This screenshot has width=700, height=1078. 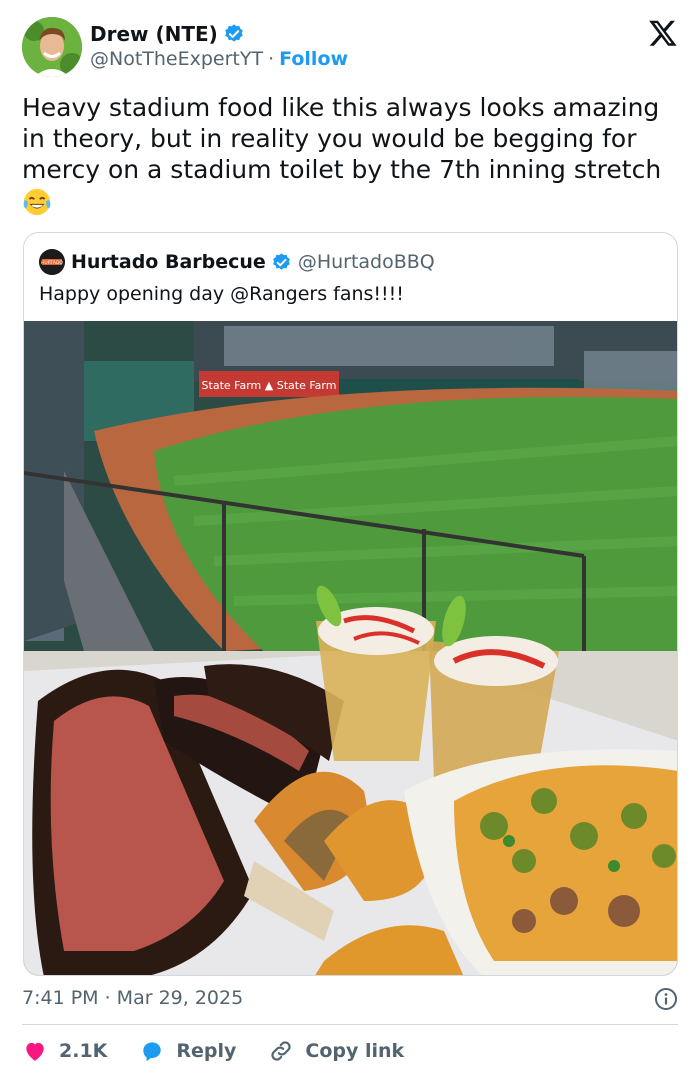 I want to click on heart-icon, so click(x=35, y=1051).